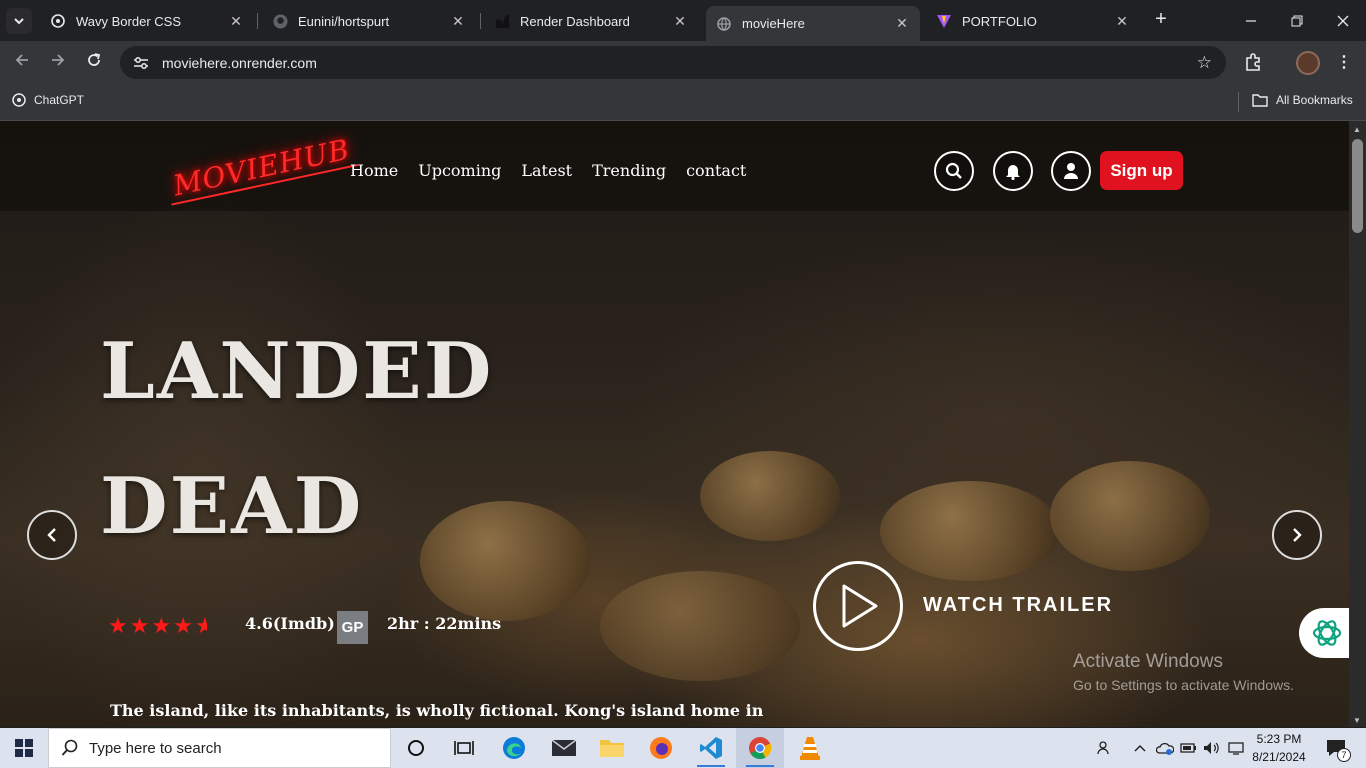 This screenshot has width=1366, height=768. Describe the element at coordinates (683, 103) in the screenshot. I see `bookmarks-bar: ChatGPT All Bookmarks` at that location.